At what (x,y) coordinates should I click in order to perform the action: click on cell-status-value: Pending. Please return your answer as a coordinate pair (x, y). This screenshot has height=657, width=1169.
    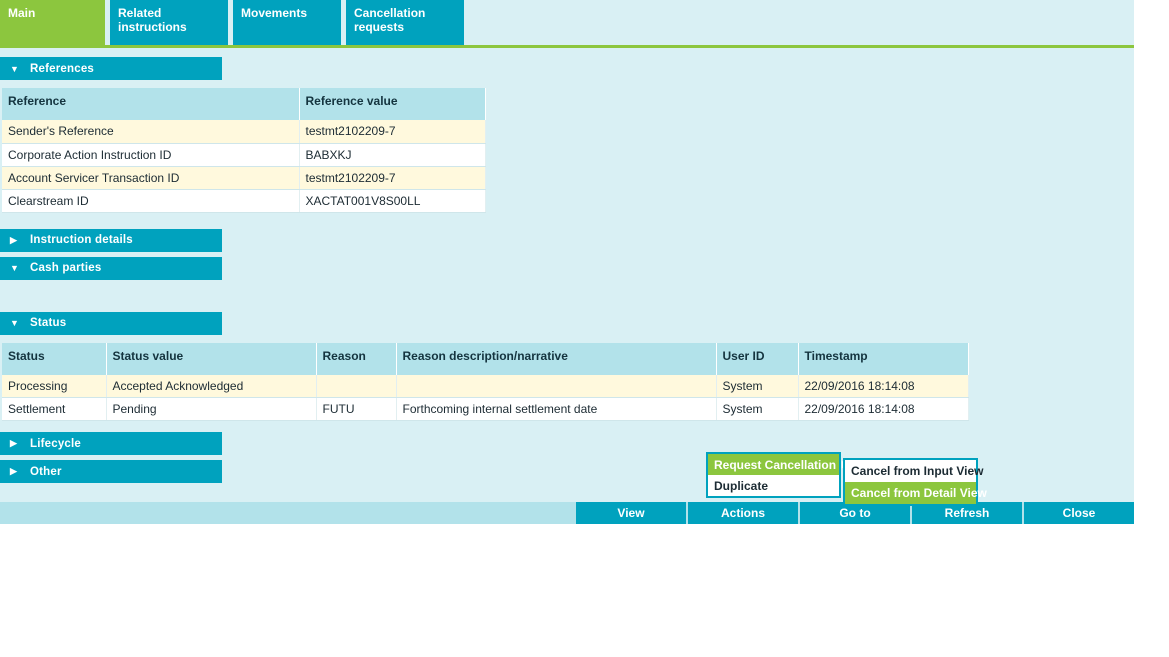
    Looking at the image, I should click on (211, 409).